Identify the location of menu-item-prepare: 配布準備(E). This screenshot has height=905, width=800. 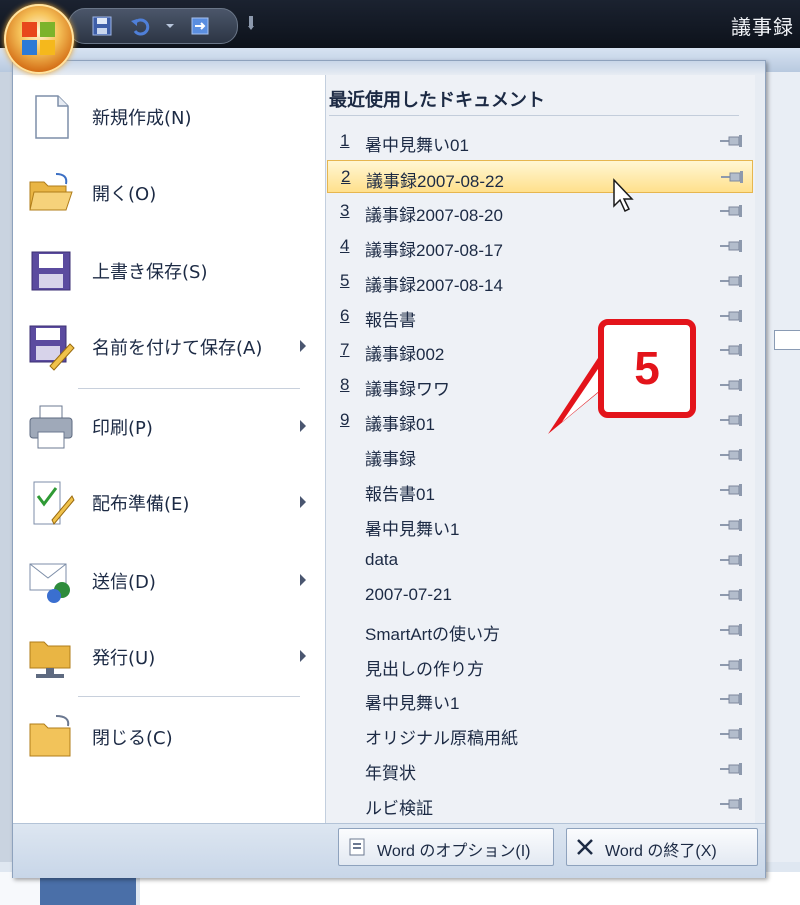
(168, 503).